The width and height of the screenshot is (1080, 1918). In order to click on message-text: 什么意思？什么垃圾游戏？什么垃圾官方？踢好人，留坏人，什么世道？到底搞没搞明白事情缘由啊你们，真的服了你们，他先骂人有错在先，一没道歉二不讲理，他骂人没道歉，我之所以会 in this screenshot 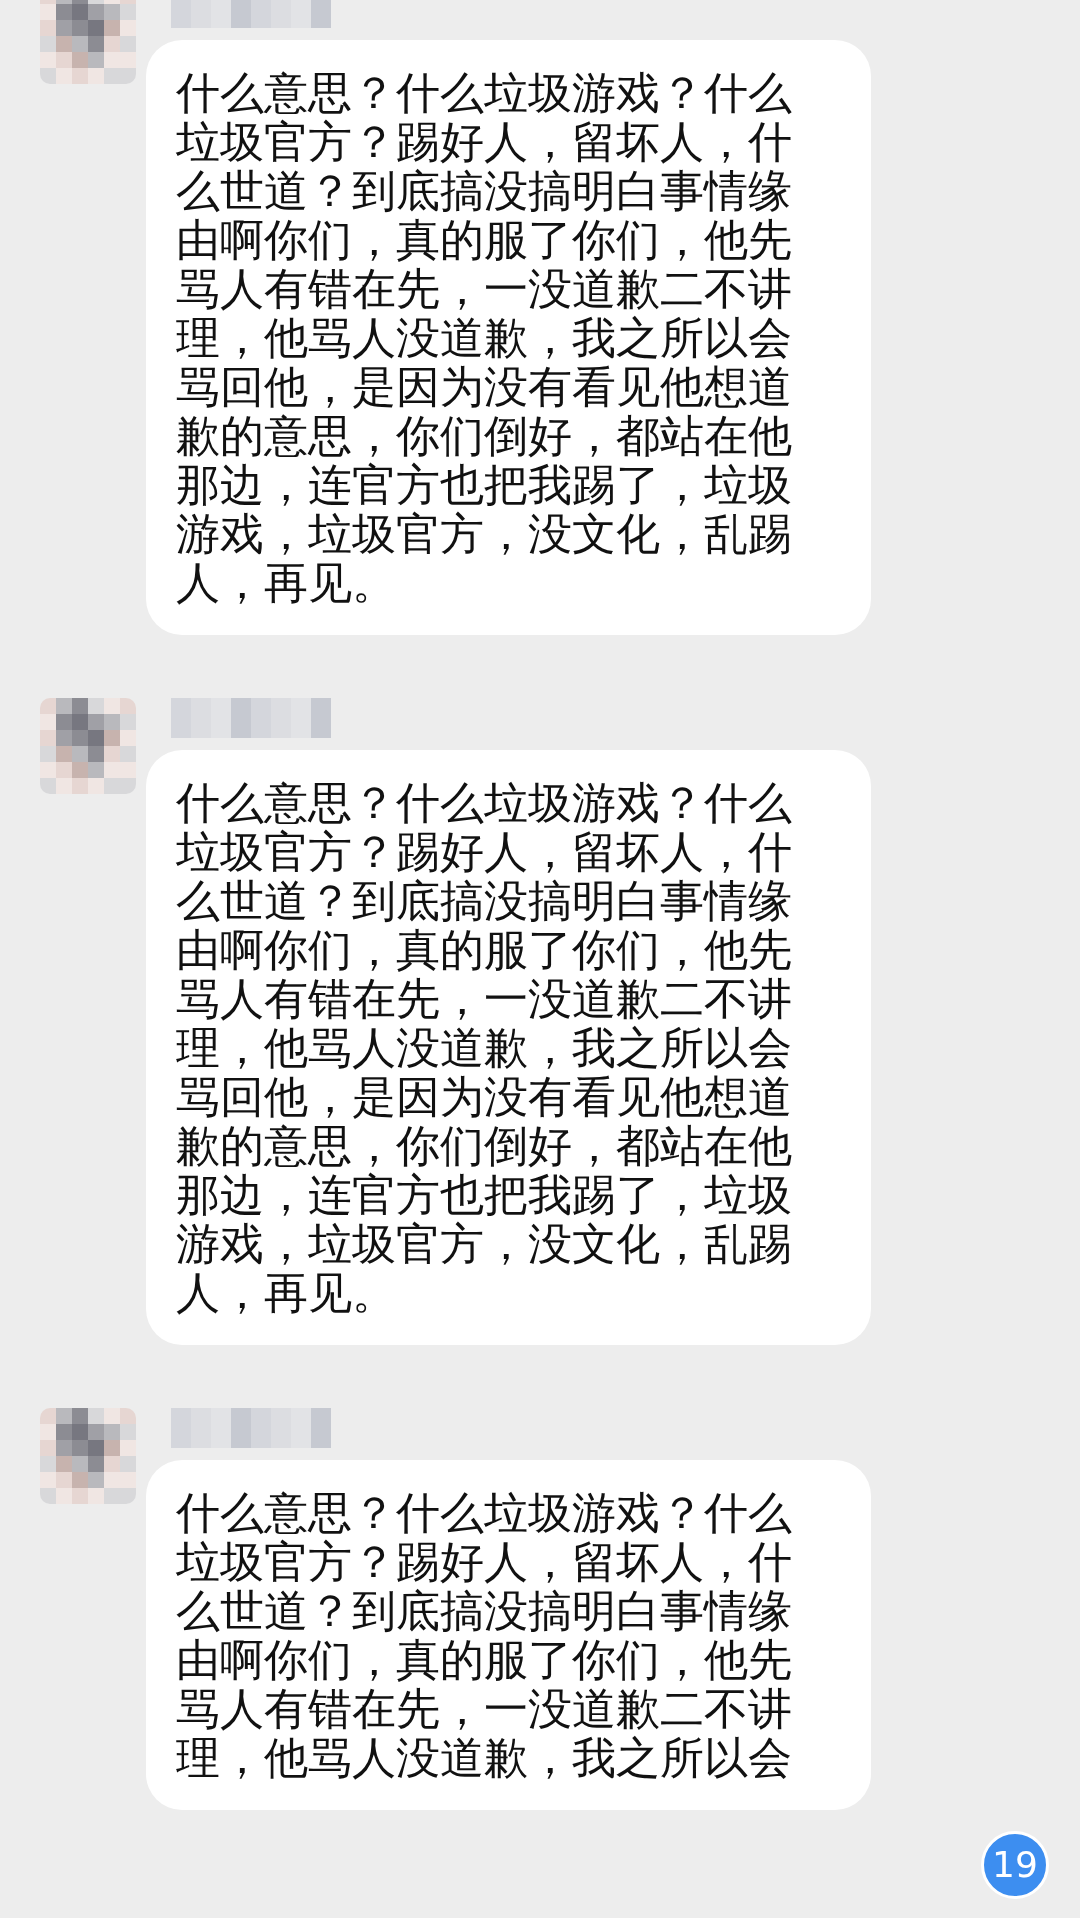, I will do `click(484, 1635)`.